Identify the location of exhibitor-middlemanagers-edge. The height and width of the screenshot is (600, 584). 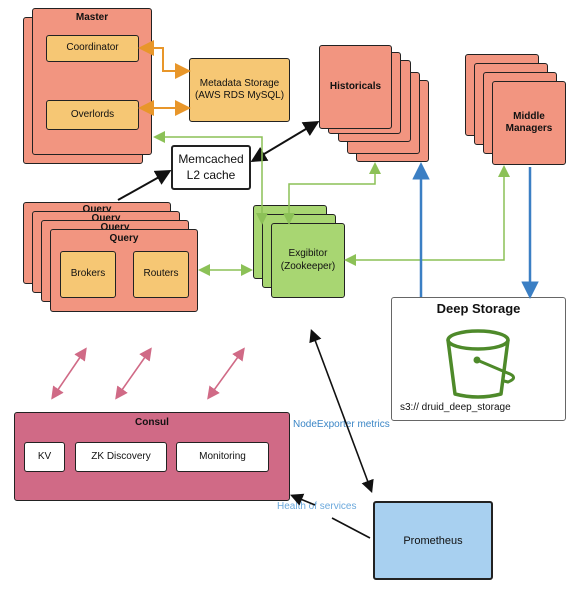
(427, 215).